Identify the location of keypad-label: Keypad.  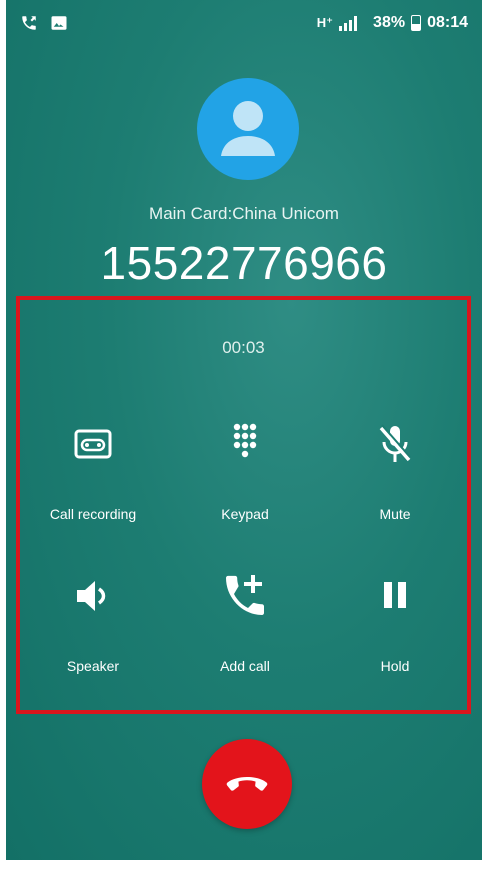
(245, 514).